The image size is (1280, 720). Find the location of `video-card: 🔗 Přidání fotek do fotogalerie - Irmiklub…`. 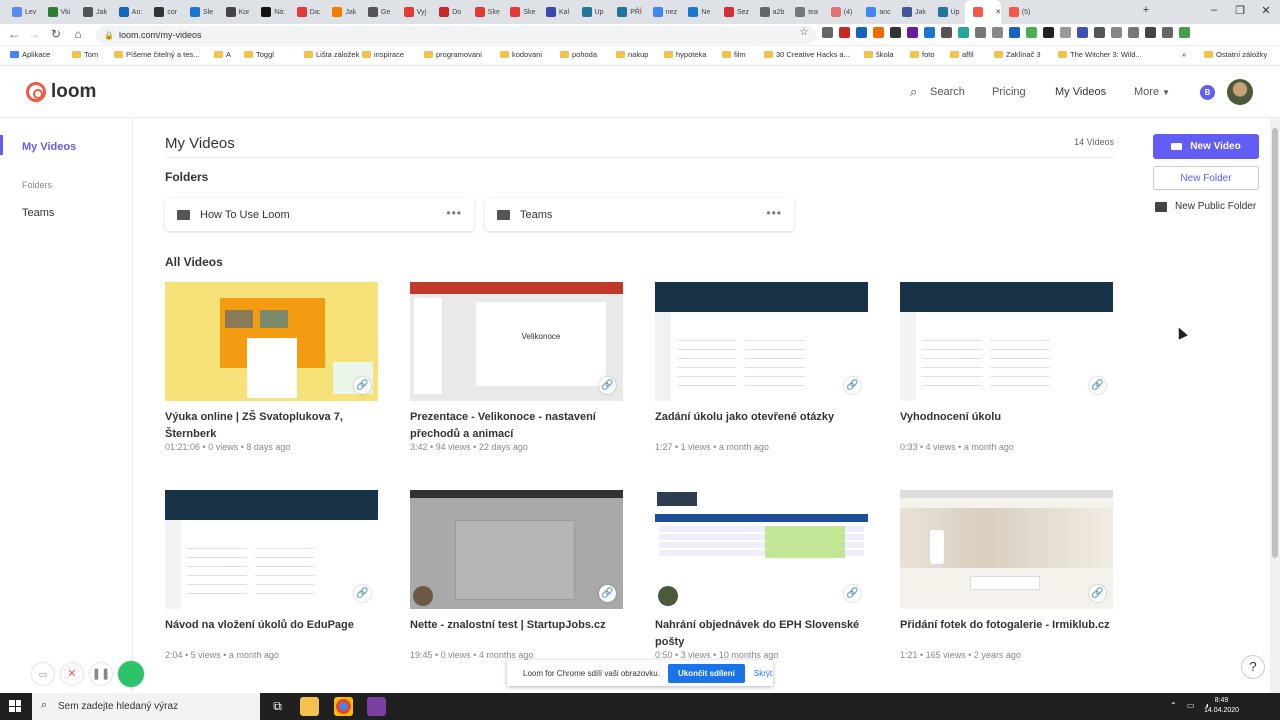

video-card: 🔗 Přidání fotek do fotogalerie - Irmiklub… is located at coordinates (1006, 575).